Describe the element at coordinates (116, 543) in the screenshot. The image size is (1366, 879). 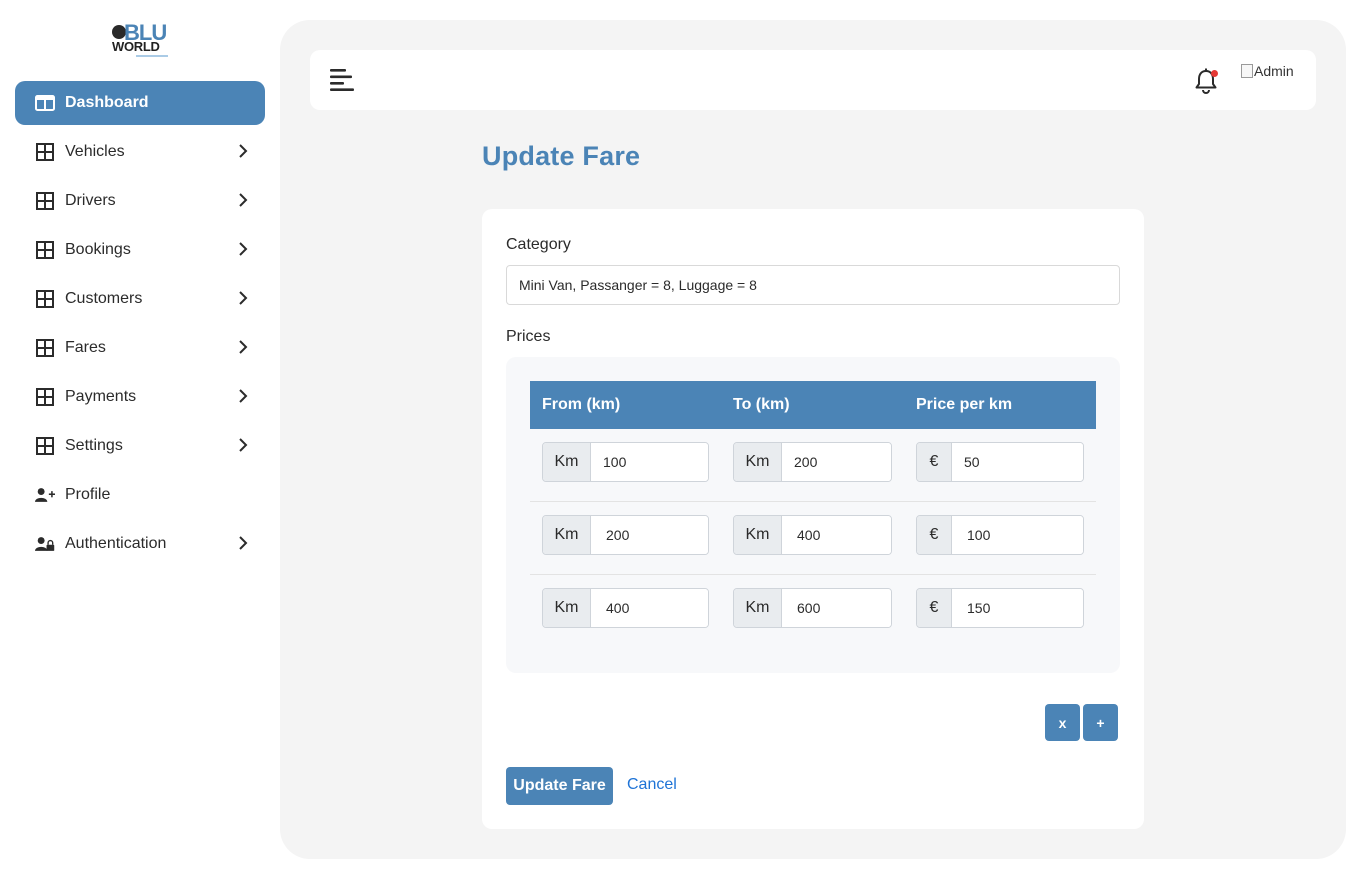
I see `sidebar-item-label: Authentication` at that location.